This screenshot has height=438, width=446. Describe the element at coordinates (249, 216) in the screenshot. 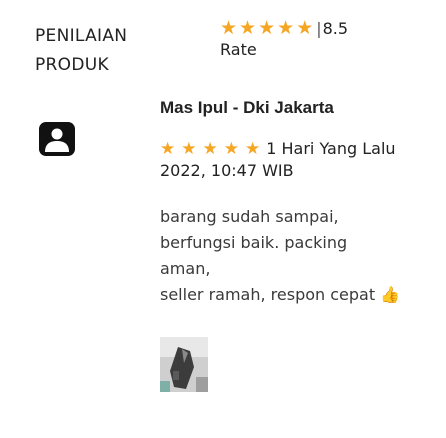

I see `review-line: barang sudah sampai,` at that location.